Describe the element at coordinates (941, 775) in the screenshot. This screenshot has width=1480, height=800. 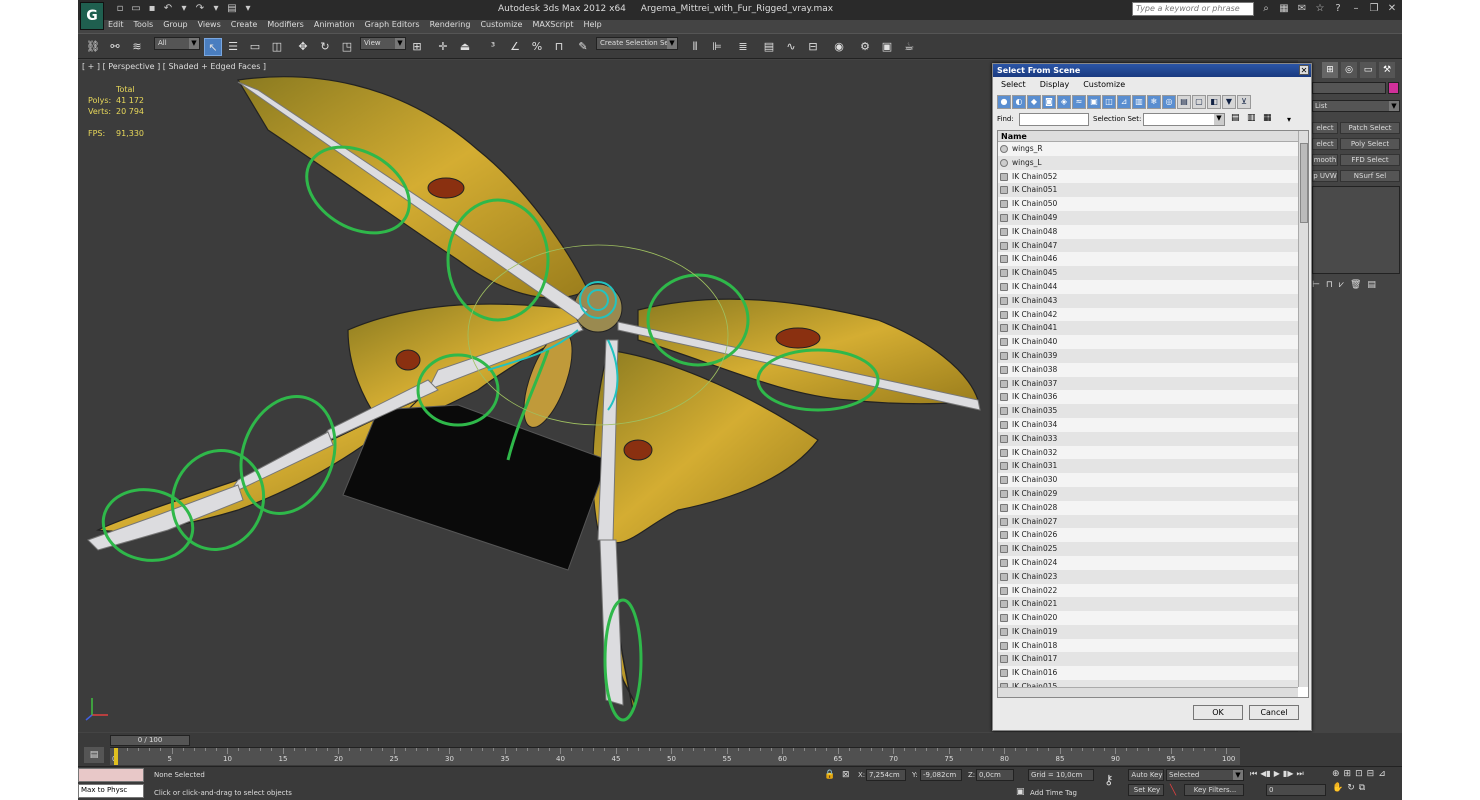
I see `y-coordinate-field: -9,082cm` at that location.